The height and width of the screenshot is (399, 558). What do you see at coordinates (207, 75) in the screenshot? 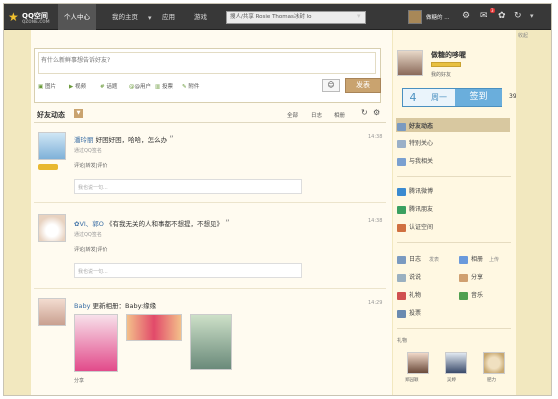
I see `publish-box` at bounding box center [207, 75].